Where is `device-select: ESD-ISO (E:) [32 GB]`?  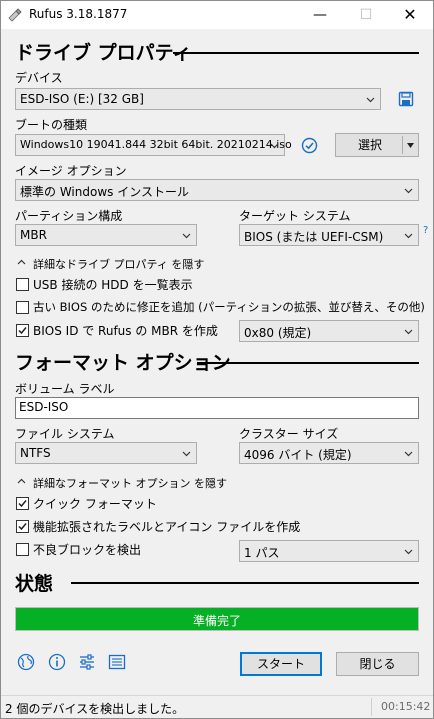
device-select: ESD-ISO (E:) [32 GB] is located at coordinates (198, 99).